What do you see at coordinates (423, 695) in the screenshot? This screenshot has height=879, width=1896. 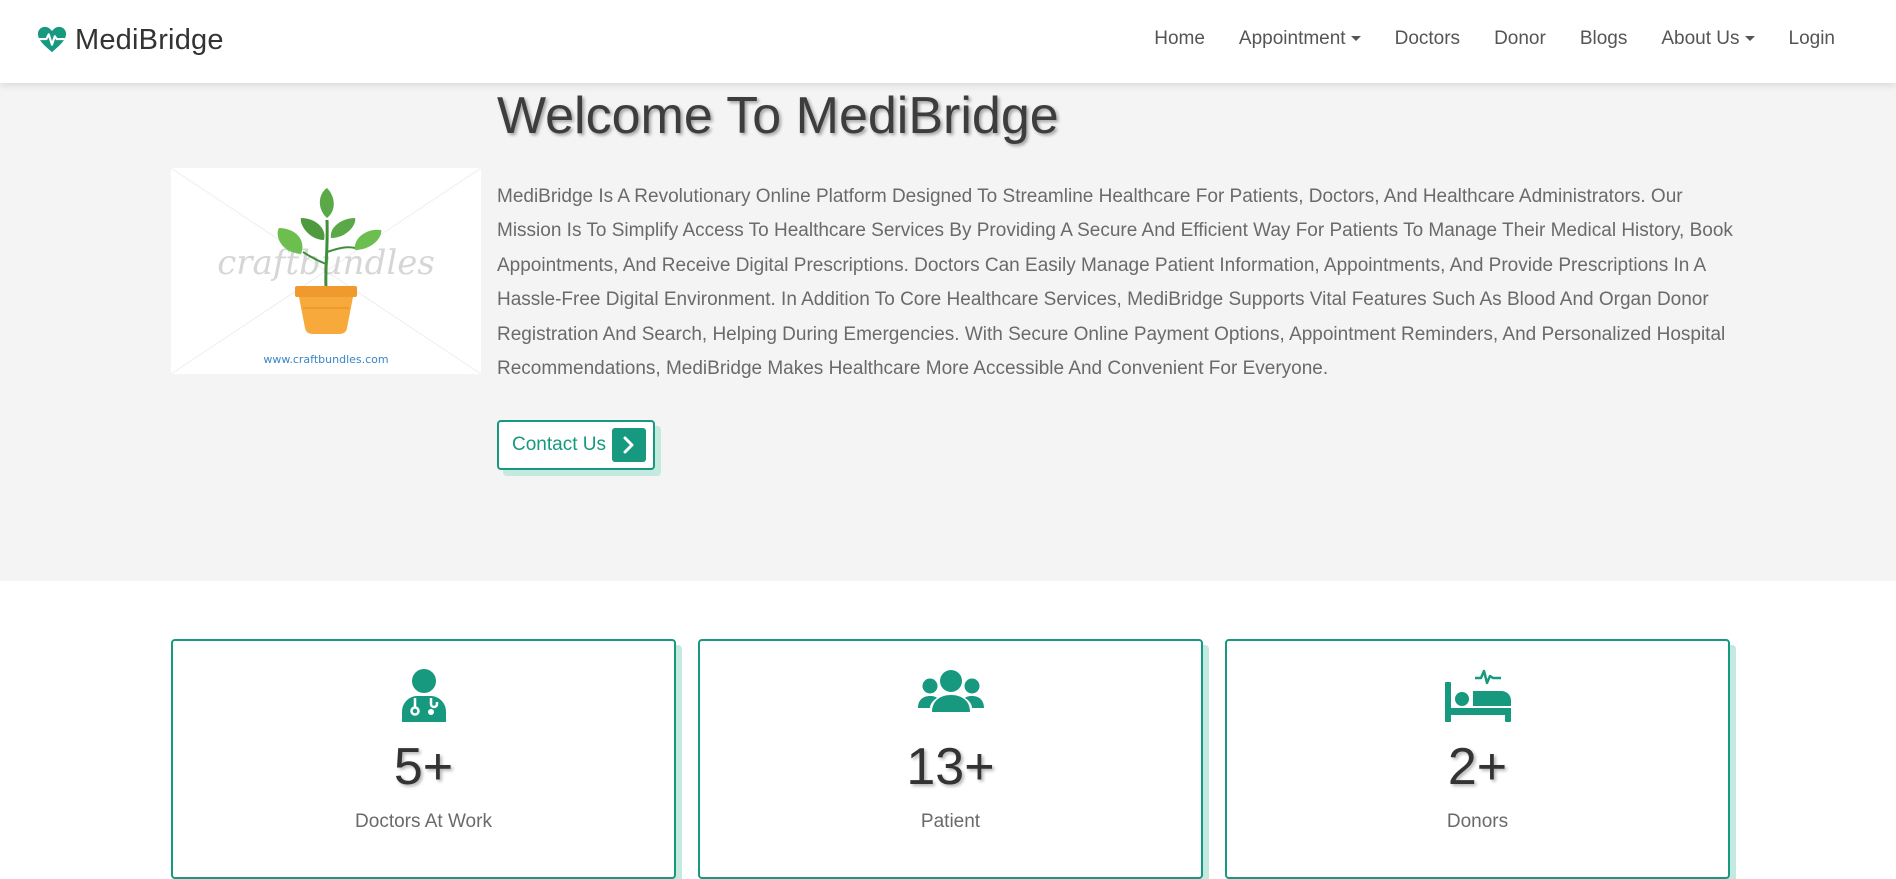 I see `doctor-icon` at bounding box center [423, 695].